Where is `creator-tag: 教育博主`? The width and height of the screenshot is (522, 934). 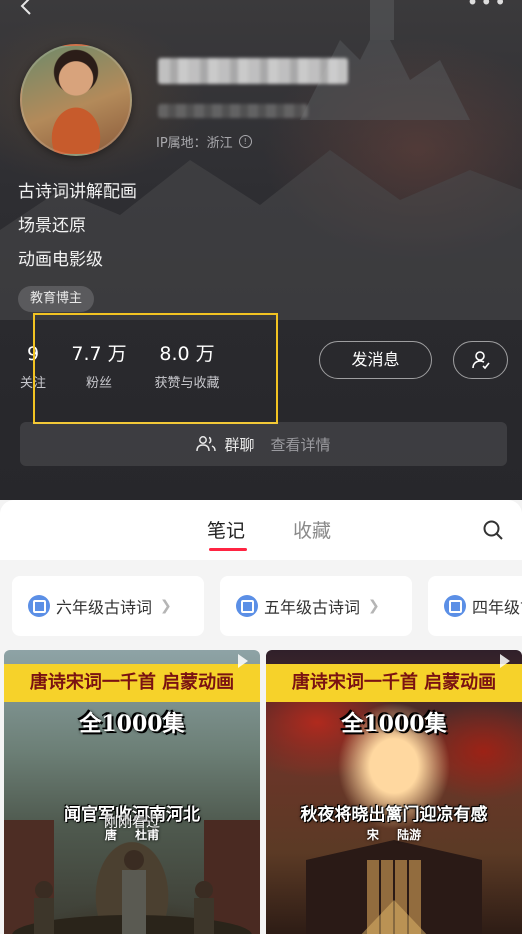
creator-tag: 教育博主 is located at coordinates (56, 299).